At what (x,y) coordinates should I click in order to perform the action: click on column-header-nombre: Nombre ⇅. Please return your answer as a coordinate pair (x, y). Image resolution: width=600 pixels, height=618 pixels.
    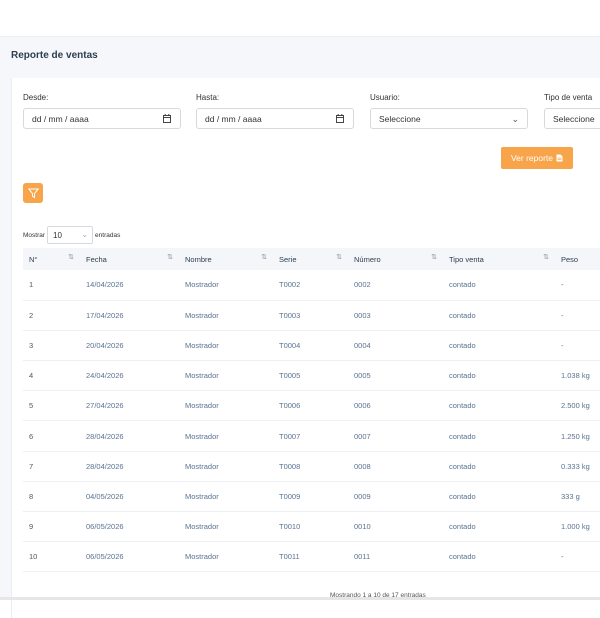
    Looking at the image, I should click on (226, 259).